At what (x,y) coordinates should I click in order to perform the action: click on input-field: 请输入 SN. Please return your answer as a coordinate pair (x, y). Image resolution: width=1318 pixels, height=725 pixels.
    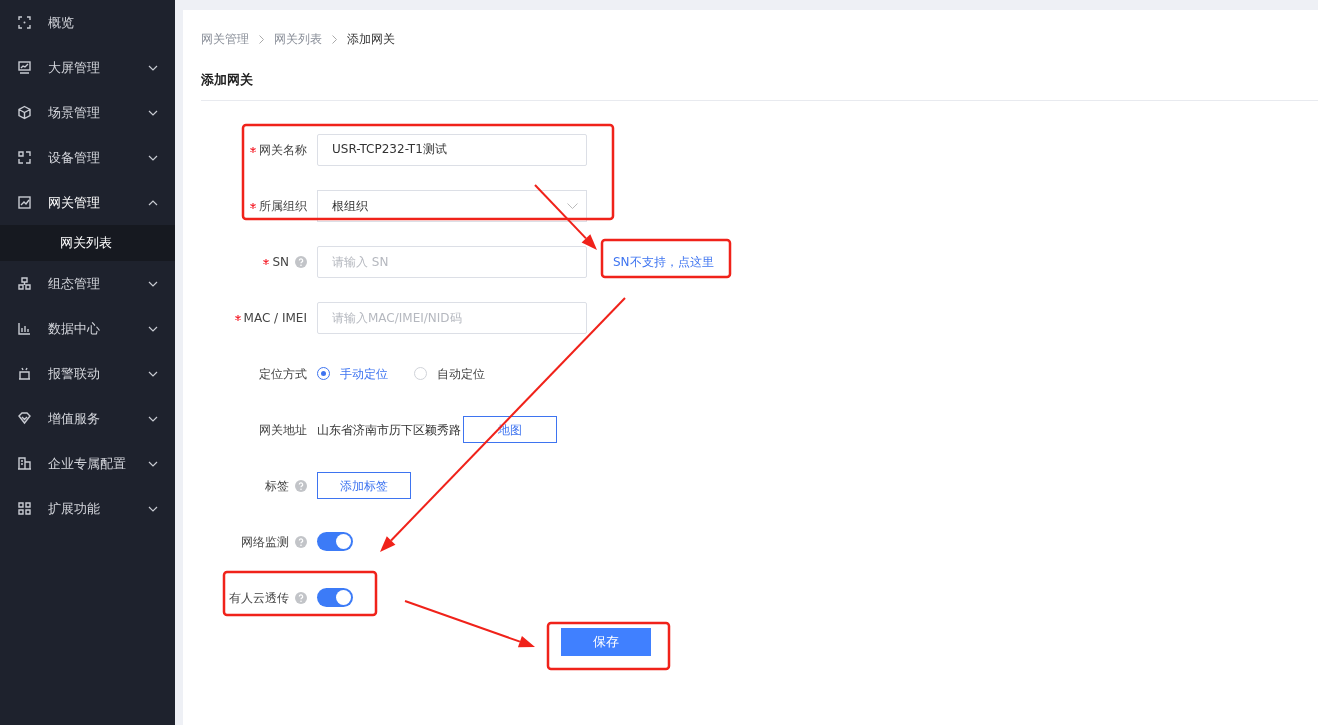
    Looking at the image, I should click on (452, 261).